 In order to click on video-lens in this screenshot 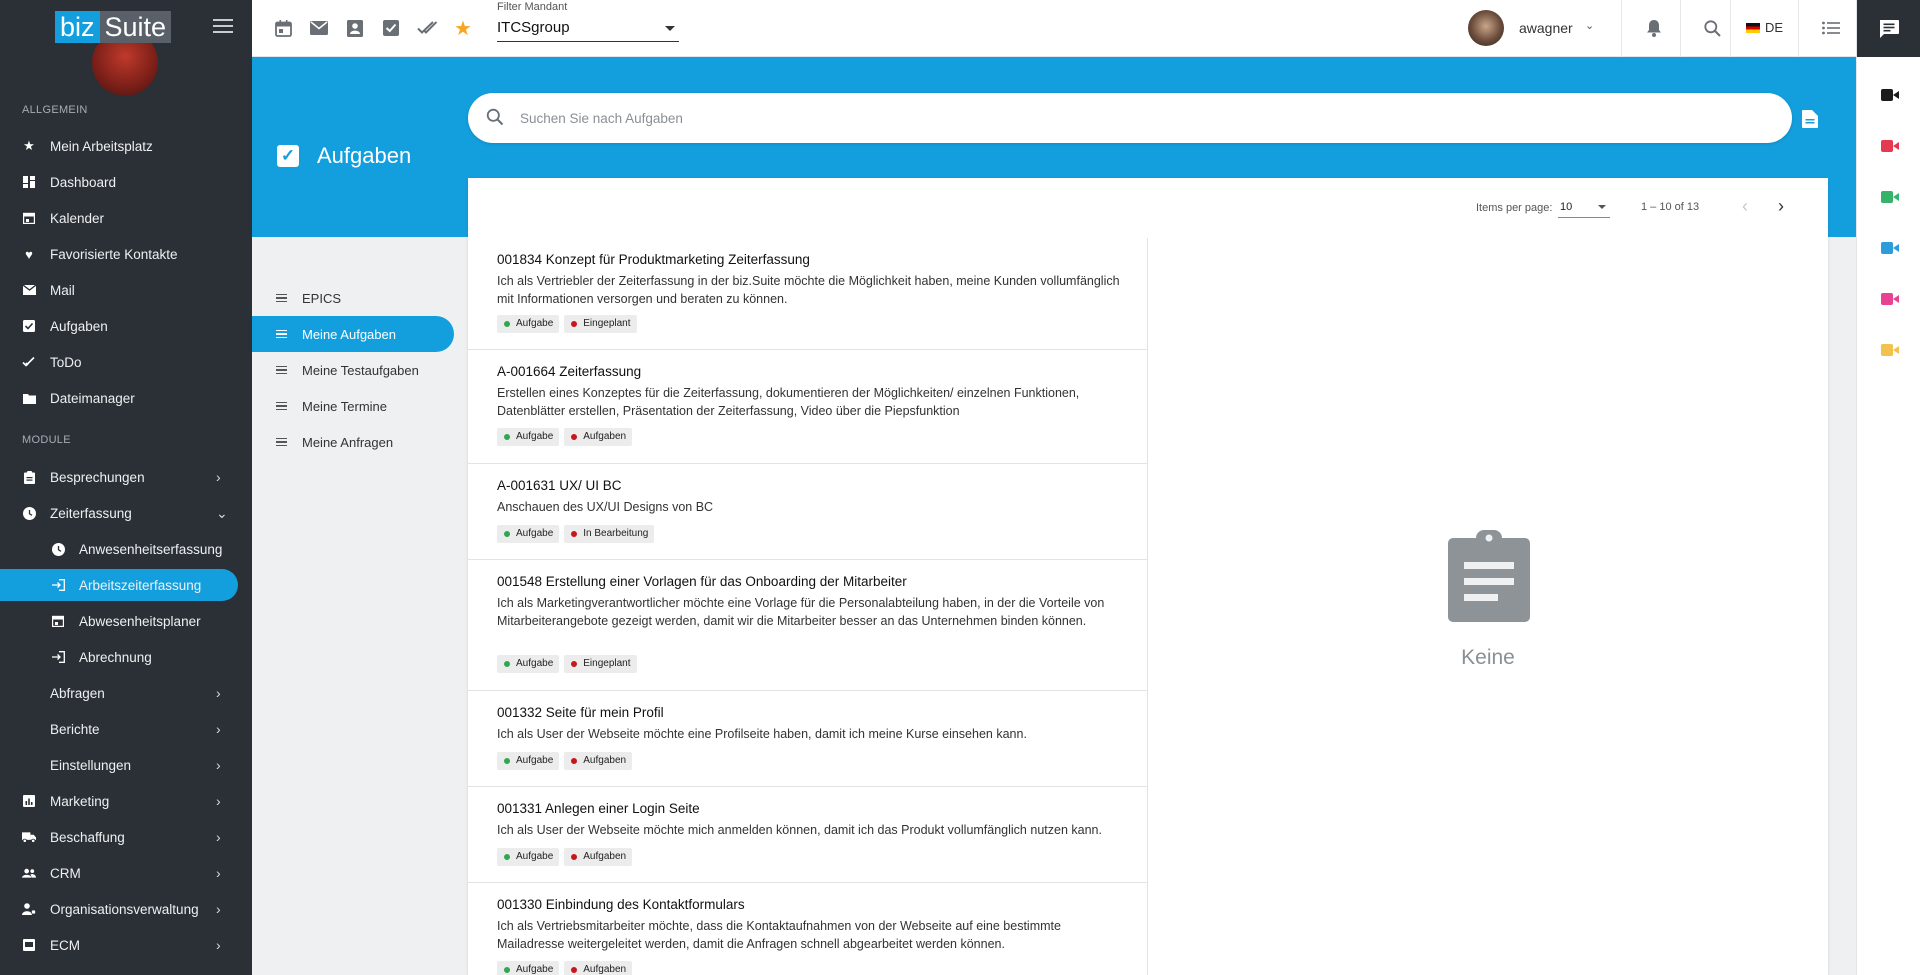, I will do `click(1896, 350)`.